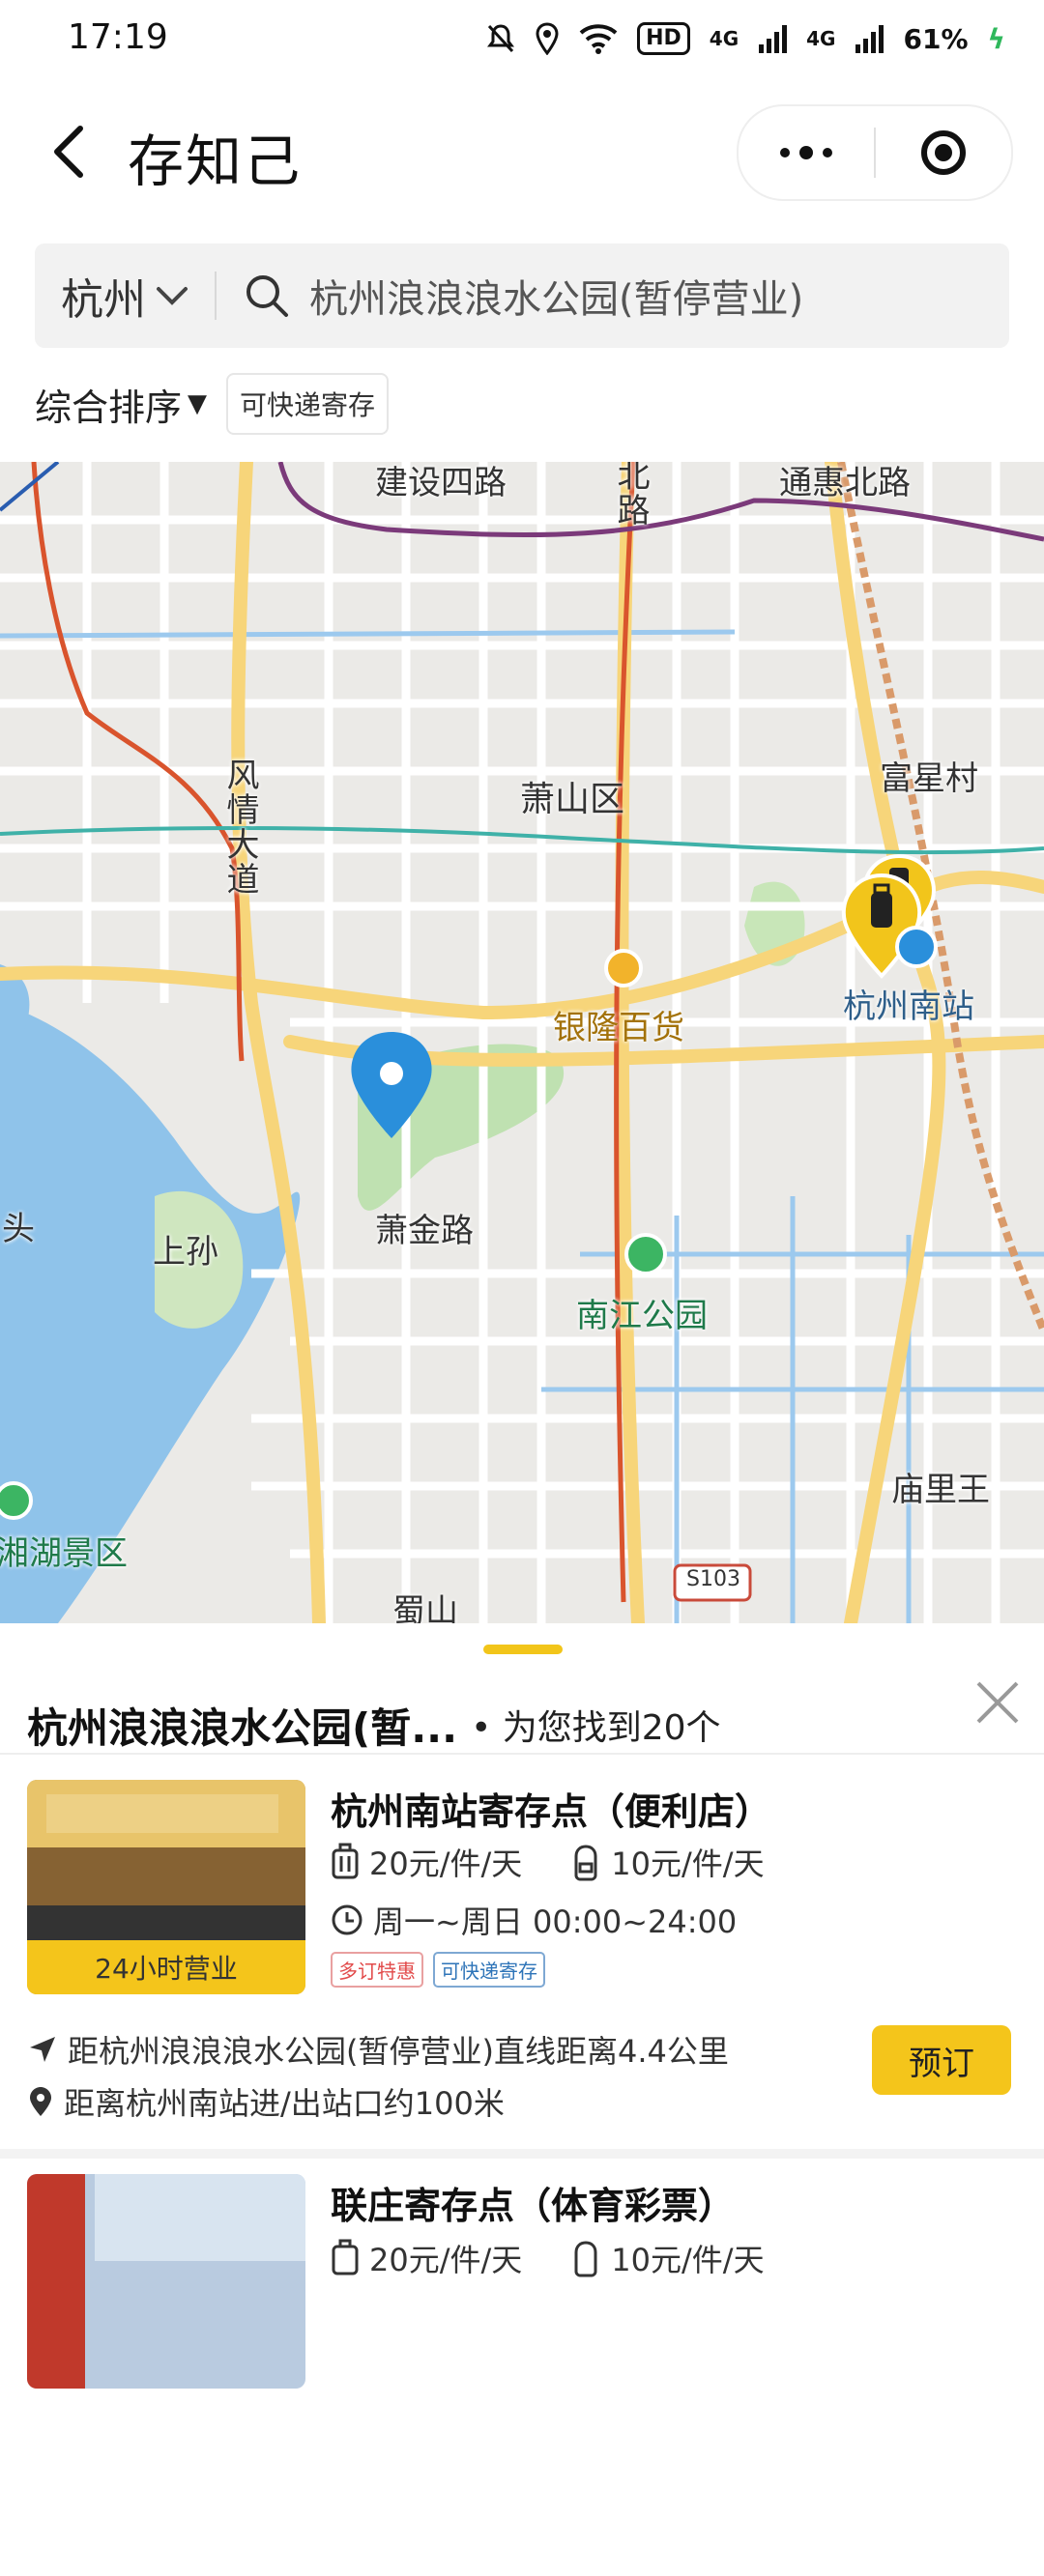 This screenshot has width=1044, height=2576. Describe the element at coordinates (556, 296) in the screenshot. I see `search-input: 杭州浪浪浪水公园(暂停营业)` at that location.